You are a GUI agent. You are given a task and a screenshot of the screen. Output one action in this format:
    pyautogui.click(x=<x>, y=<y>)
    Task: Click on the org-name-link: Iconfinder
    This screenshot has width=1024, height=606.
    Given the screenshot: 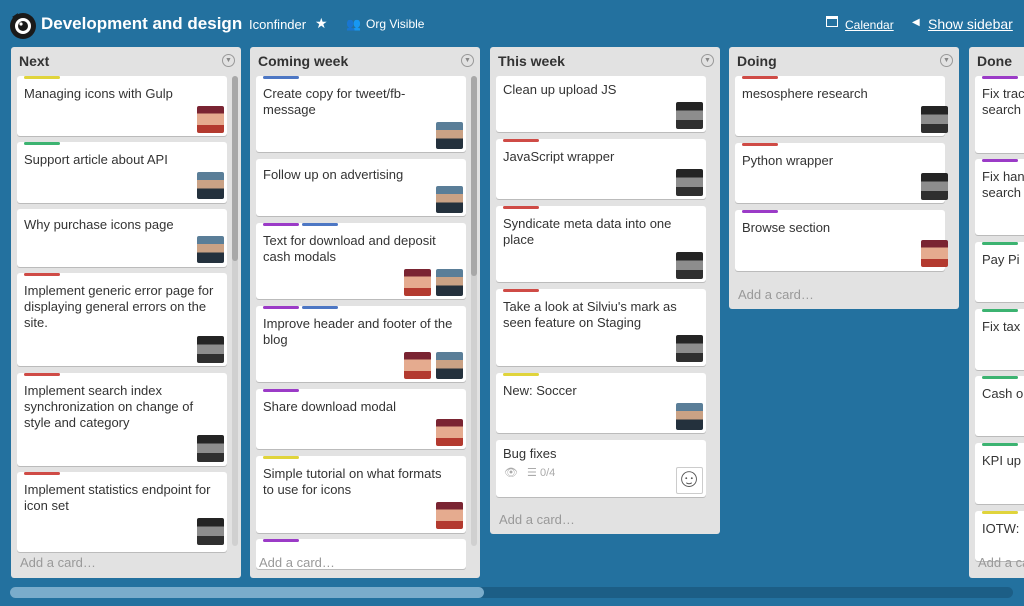 What is the action you would take?
    pyautogui.click(x=277, y=24)
    